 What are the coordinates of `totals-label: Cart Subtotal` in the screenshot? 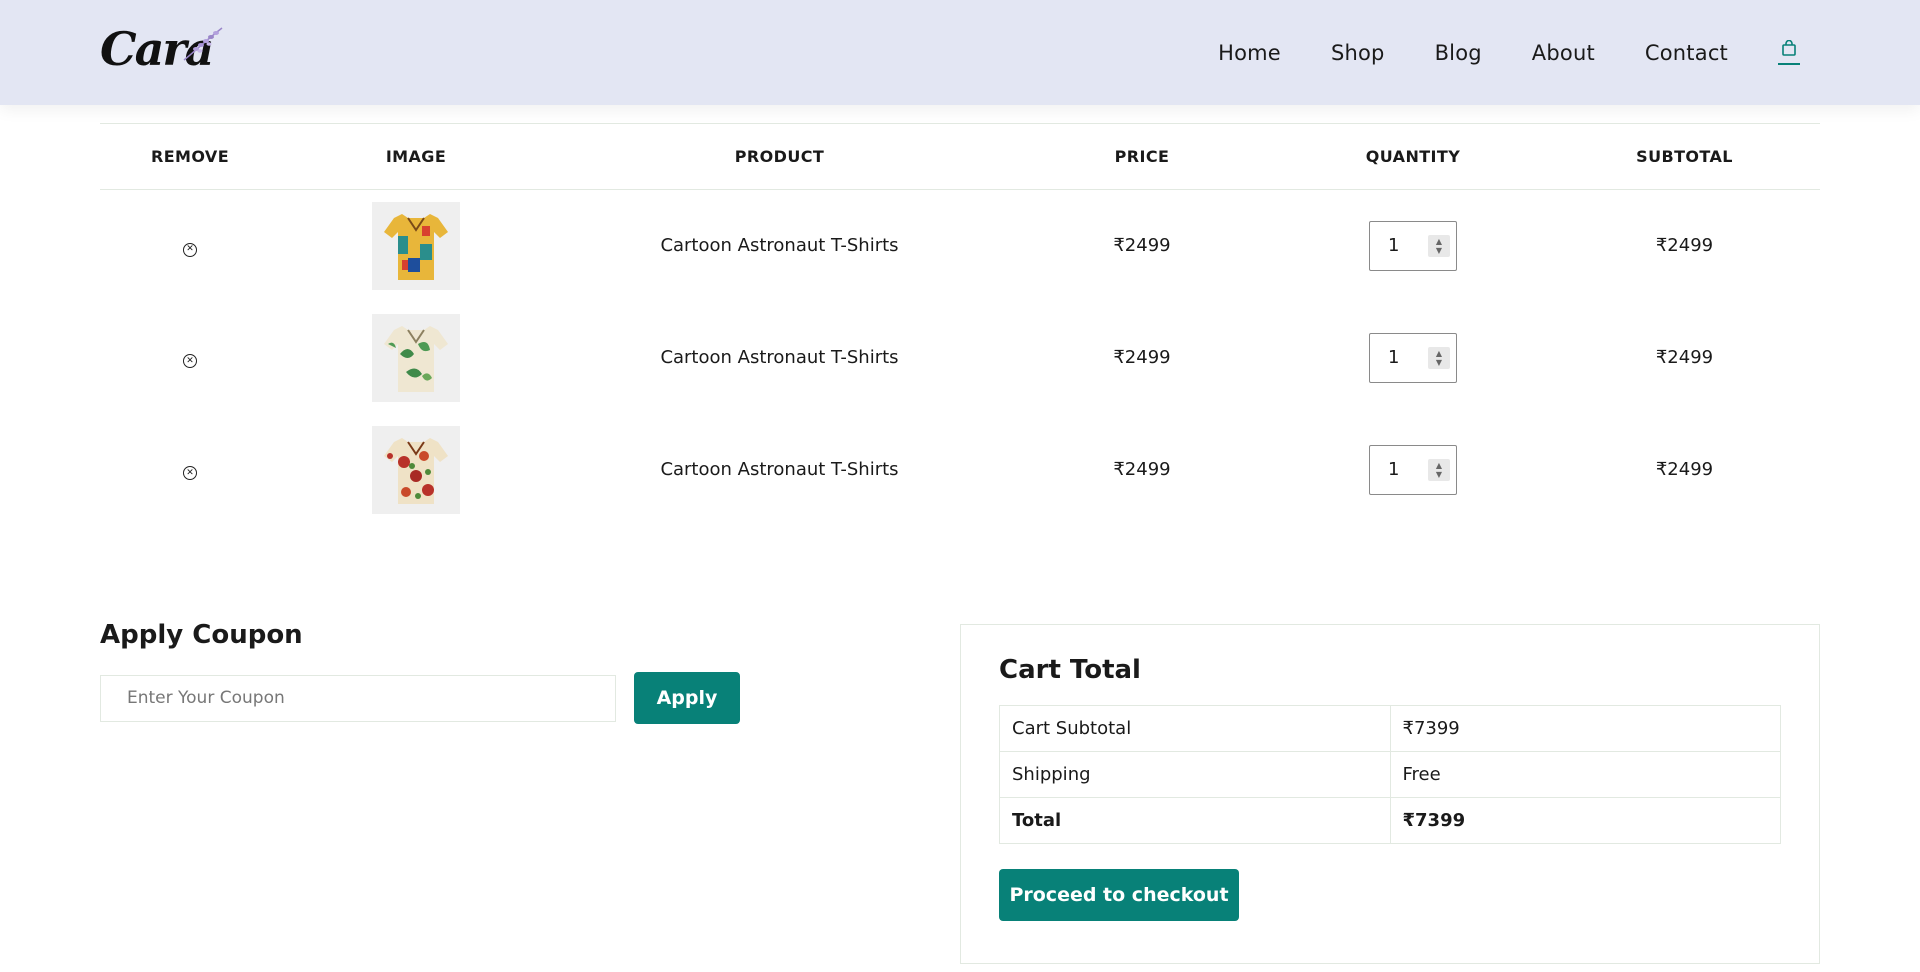 It's located at (1195, 728).